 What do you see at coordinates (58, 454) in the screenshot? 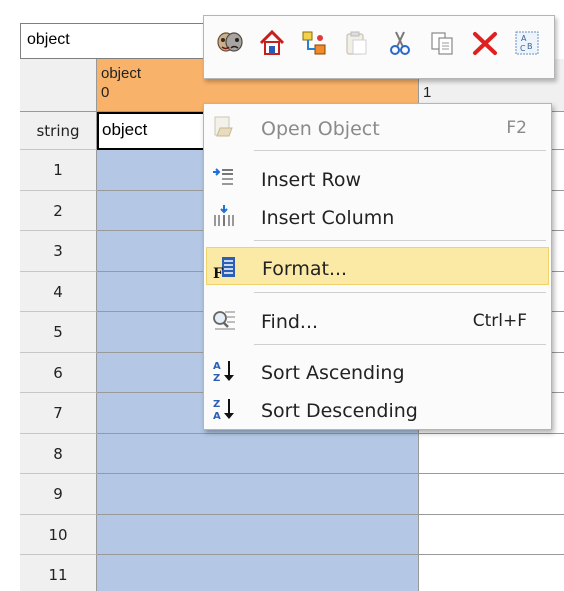
I see `row-header: 8` at bounding box center [58, 454].